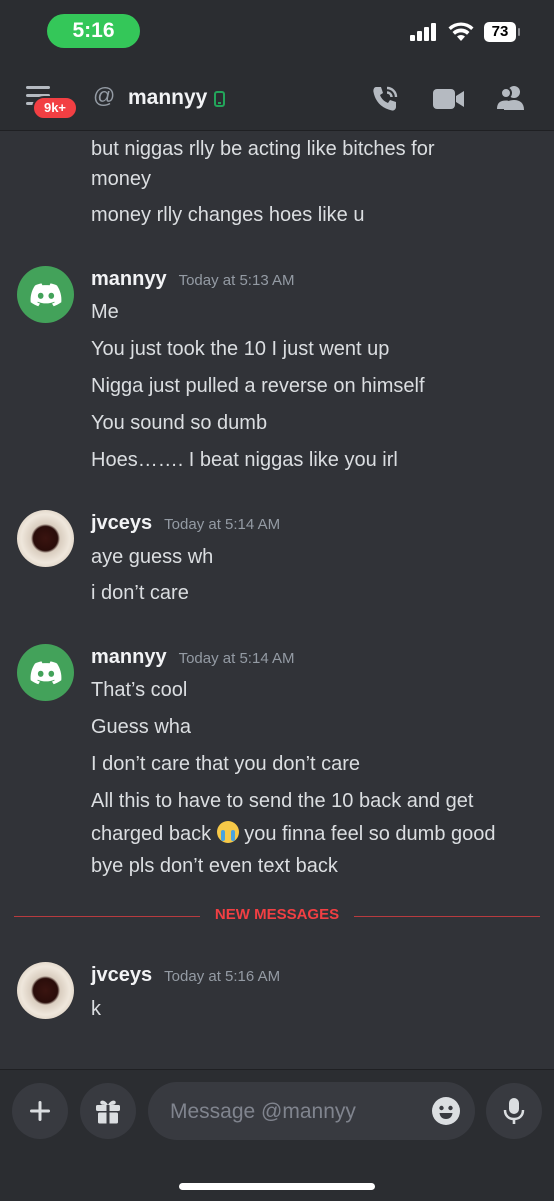 The image size is (554, 1201). I want to click on message-text: You just took the 10 I just went up, so click(240, 349).